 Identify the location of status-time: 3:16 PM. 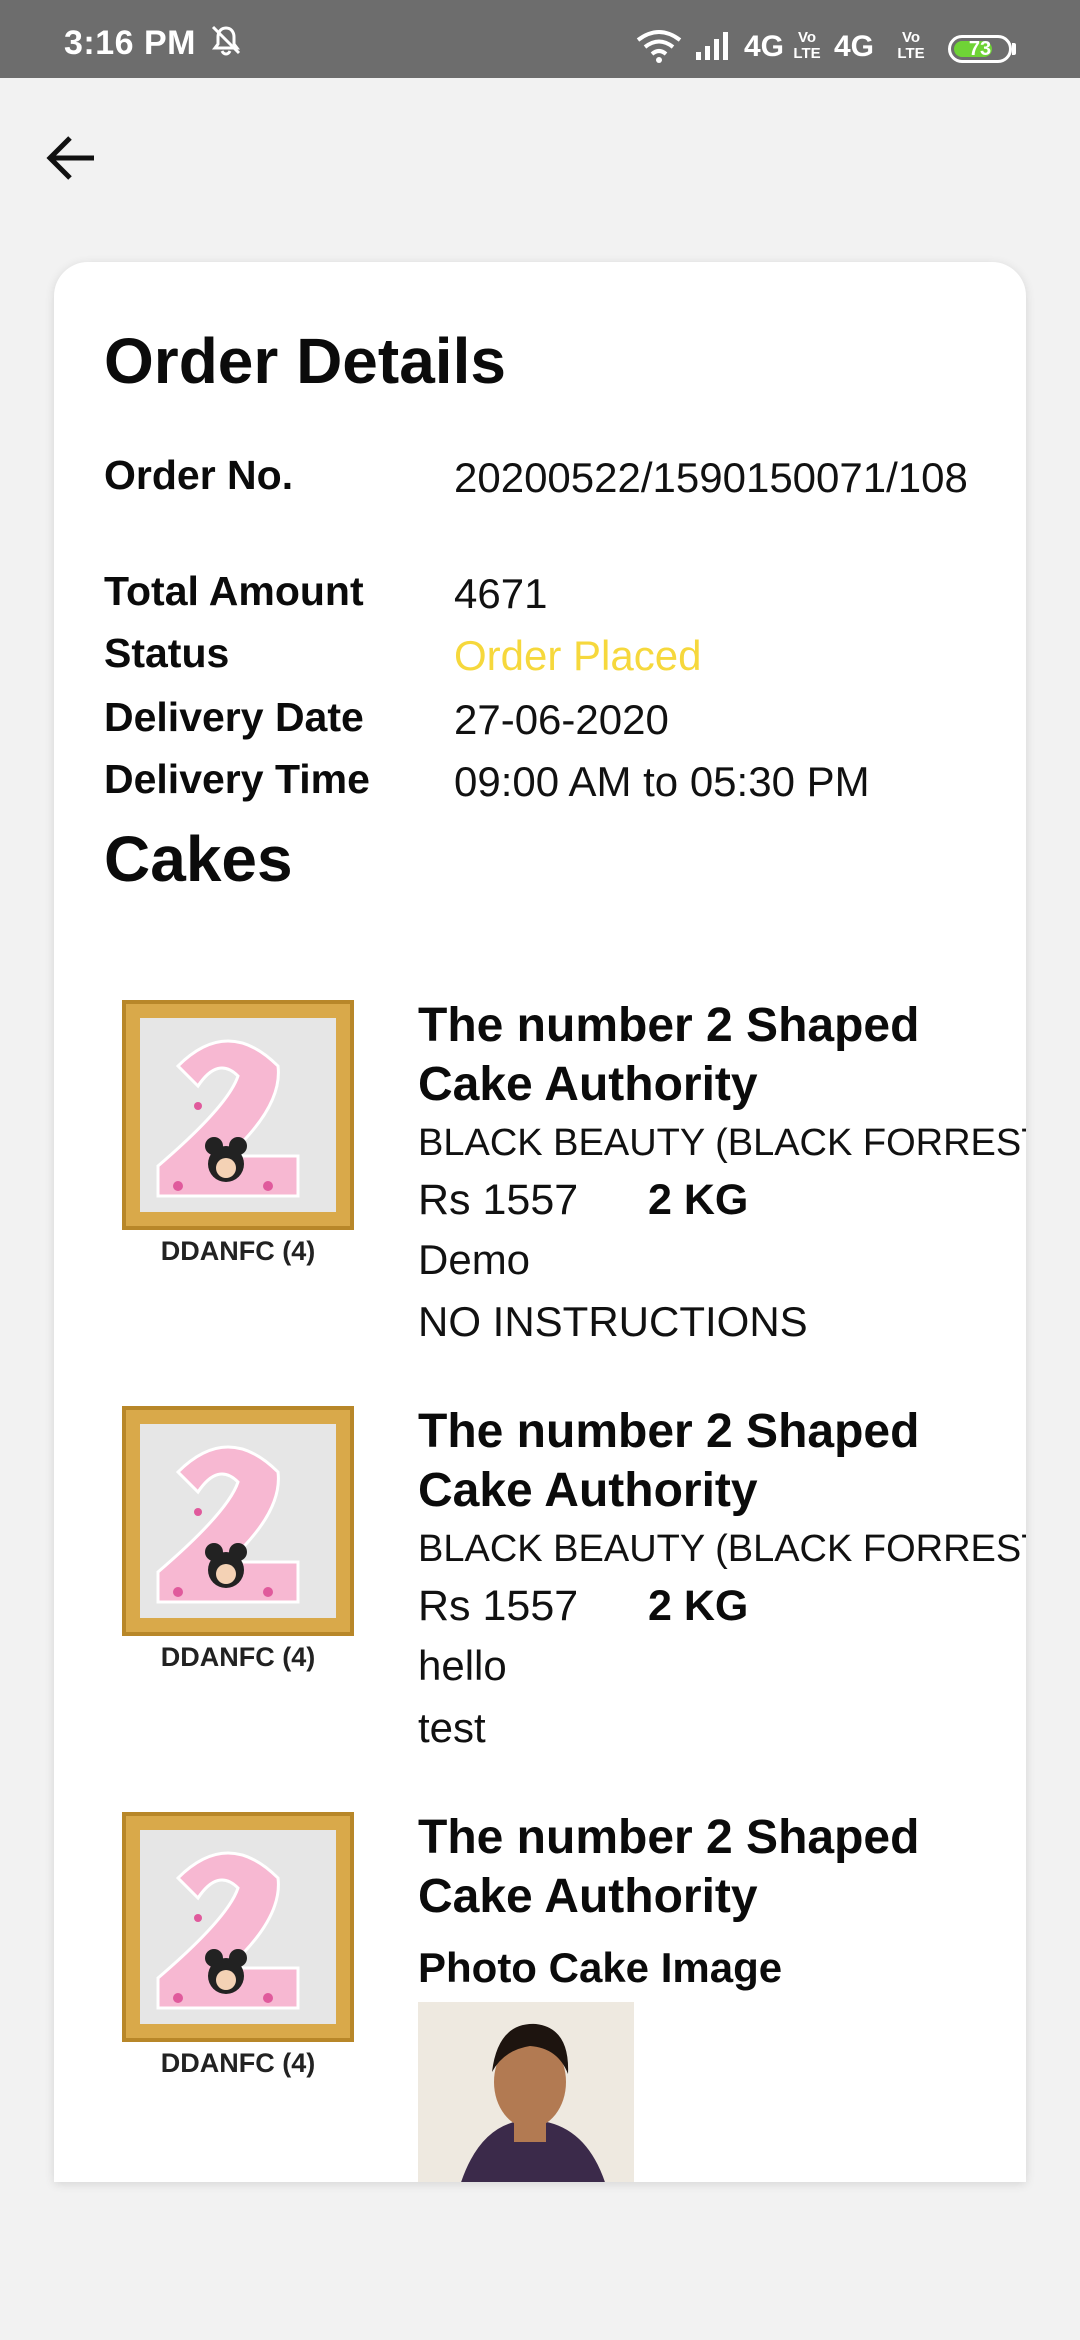
(130, 43).